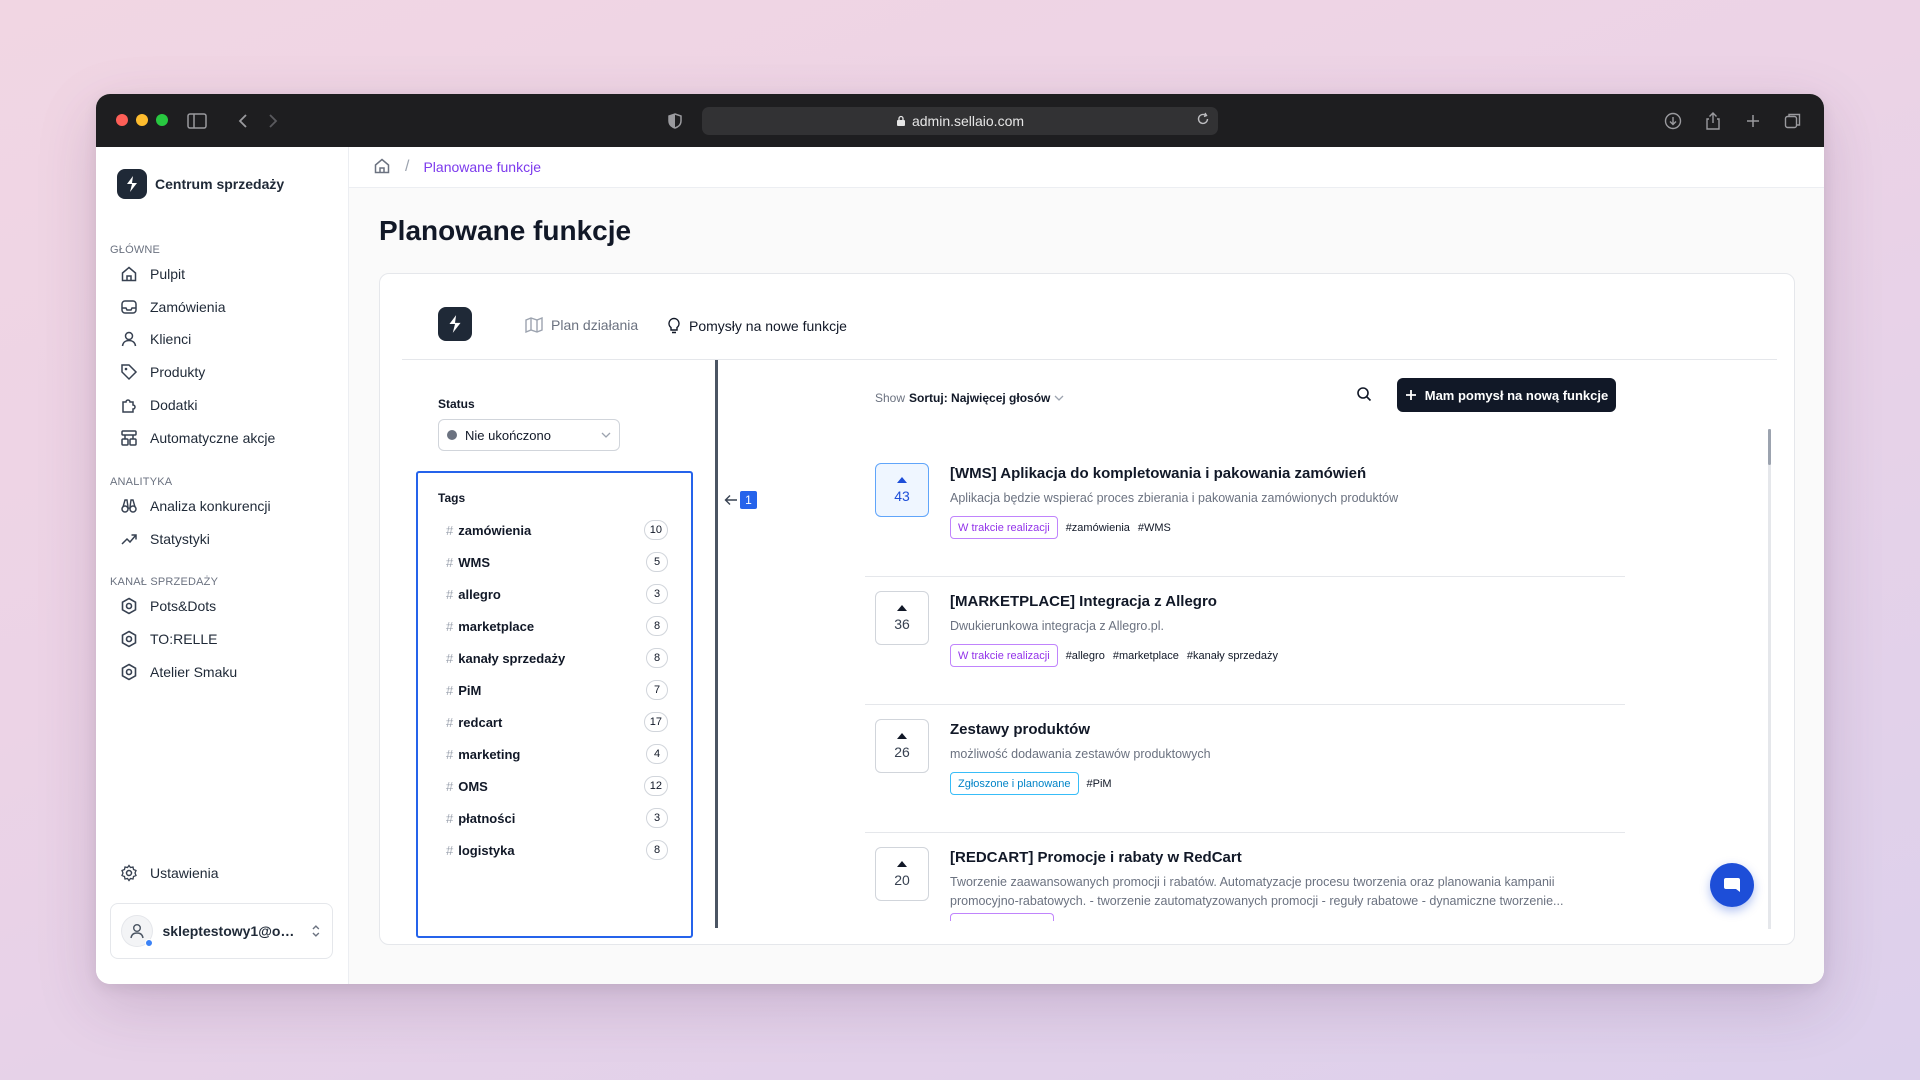 This screenshot has height=1080, width=1920. I want to click on tag-item: # marketing 4, so click(557, 754).